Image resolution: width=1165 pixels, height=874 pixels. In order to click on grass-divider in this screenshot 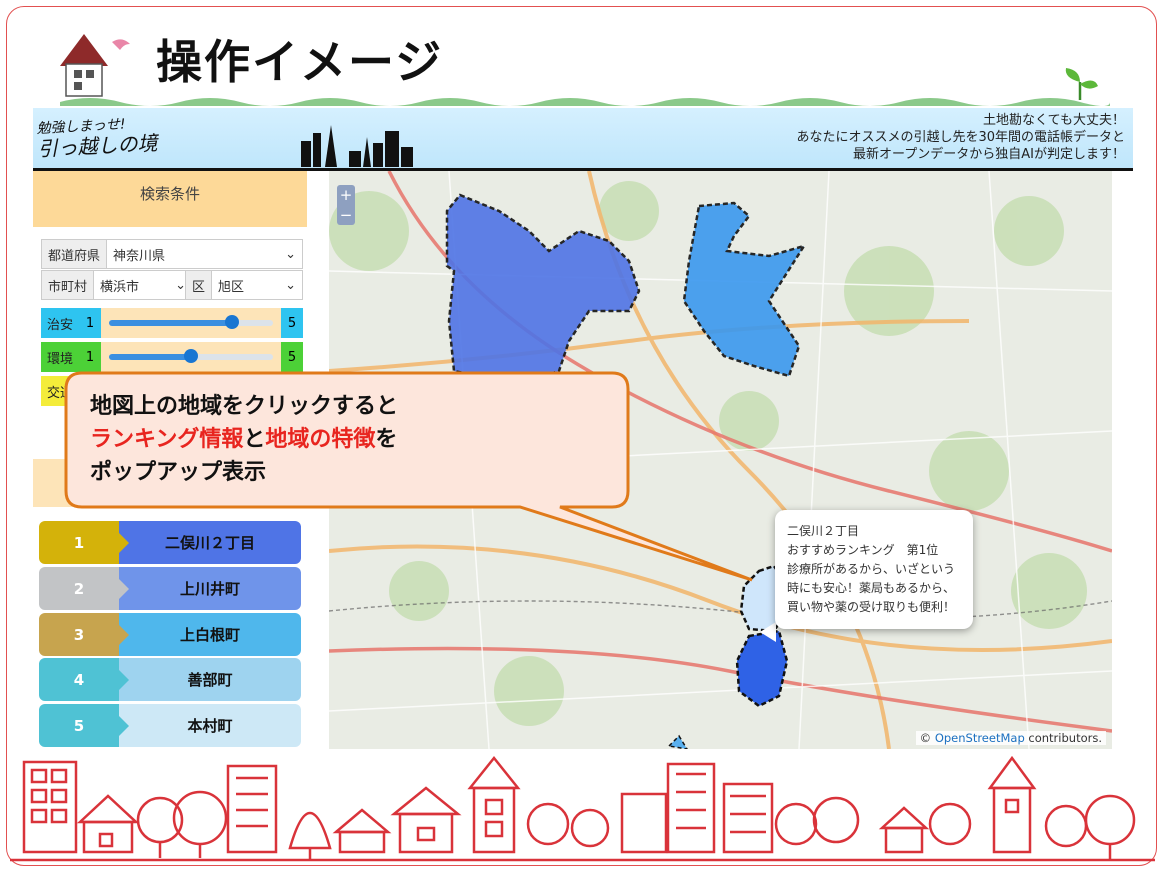, I will do `click(585, 102)`.